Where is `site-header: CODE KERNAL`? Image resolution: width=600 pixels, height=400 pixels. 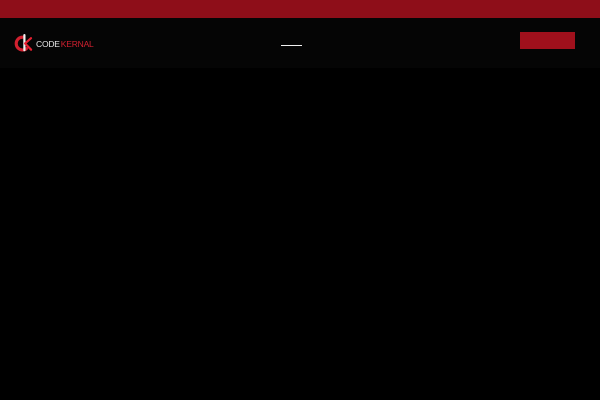 site-header: CODE KERNAL is located at coordinates (300, 43).